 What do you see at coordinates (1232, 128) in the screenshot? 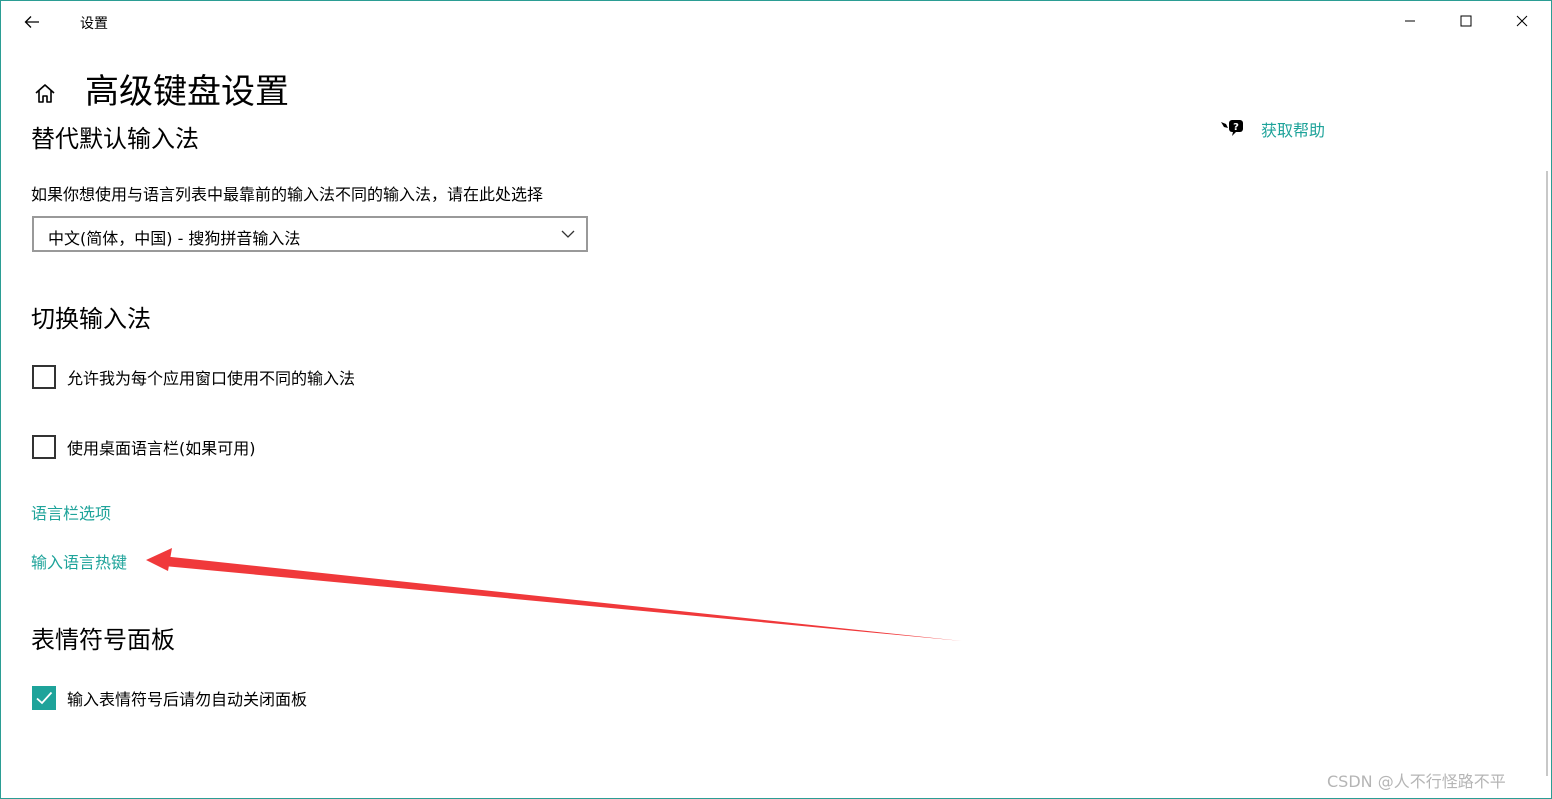
I see `help-chat-icon: ?` at bounding box center [1232, 128].